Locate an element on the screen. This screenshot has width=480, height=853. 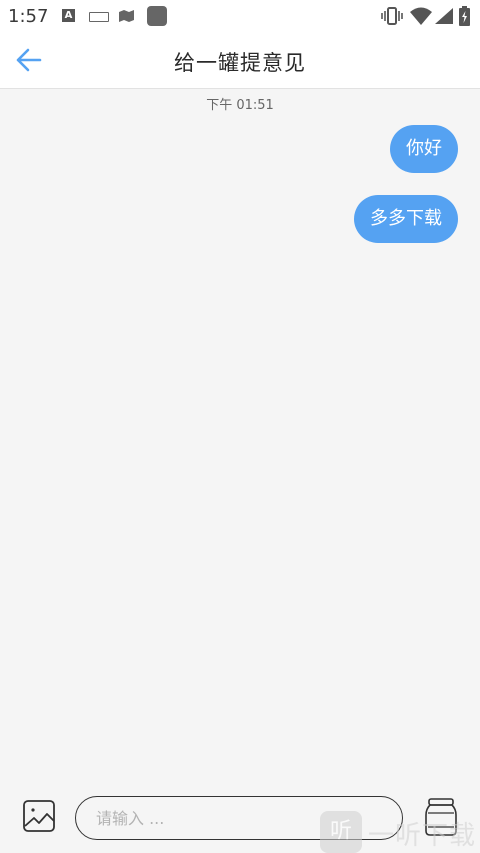
keyboard-icon is located at coordinates (99, 17).